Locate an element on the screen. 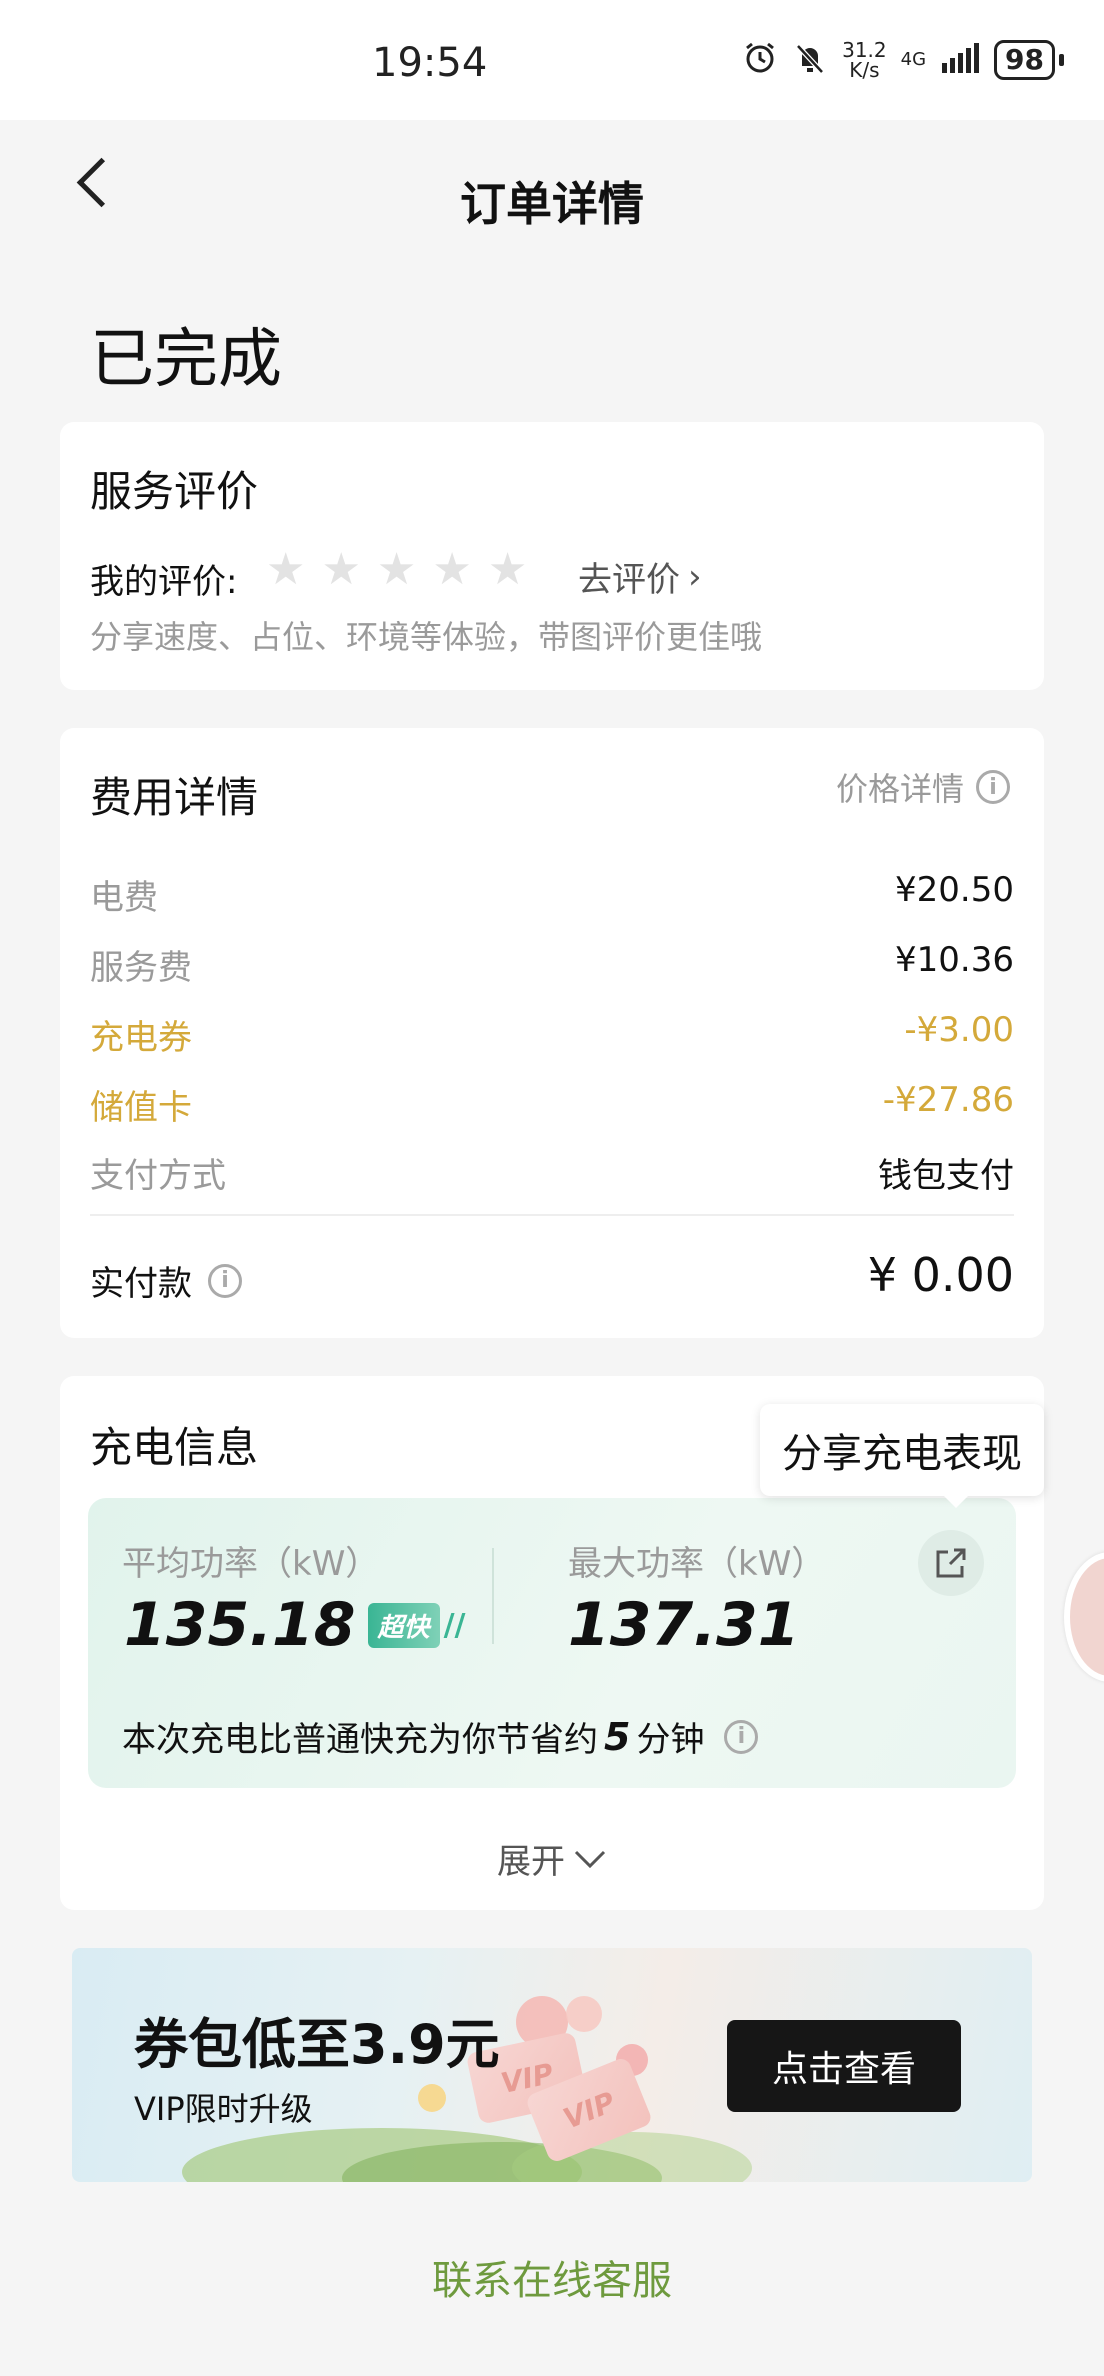 The image size is (1104, 2376). expand-button: 展开 is located at coordinates (552, 1858).